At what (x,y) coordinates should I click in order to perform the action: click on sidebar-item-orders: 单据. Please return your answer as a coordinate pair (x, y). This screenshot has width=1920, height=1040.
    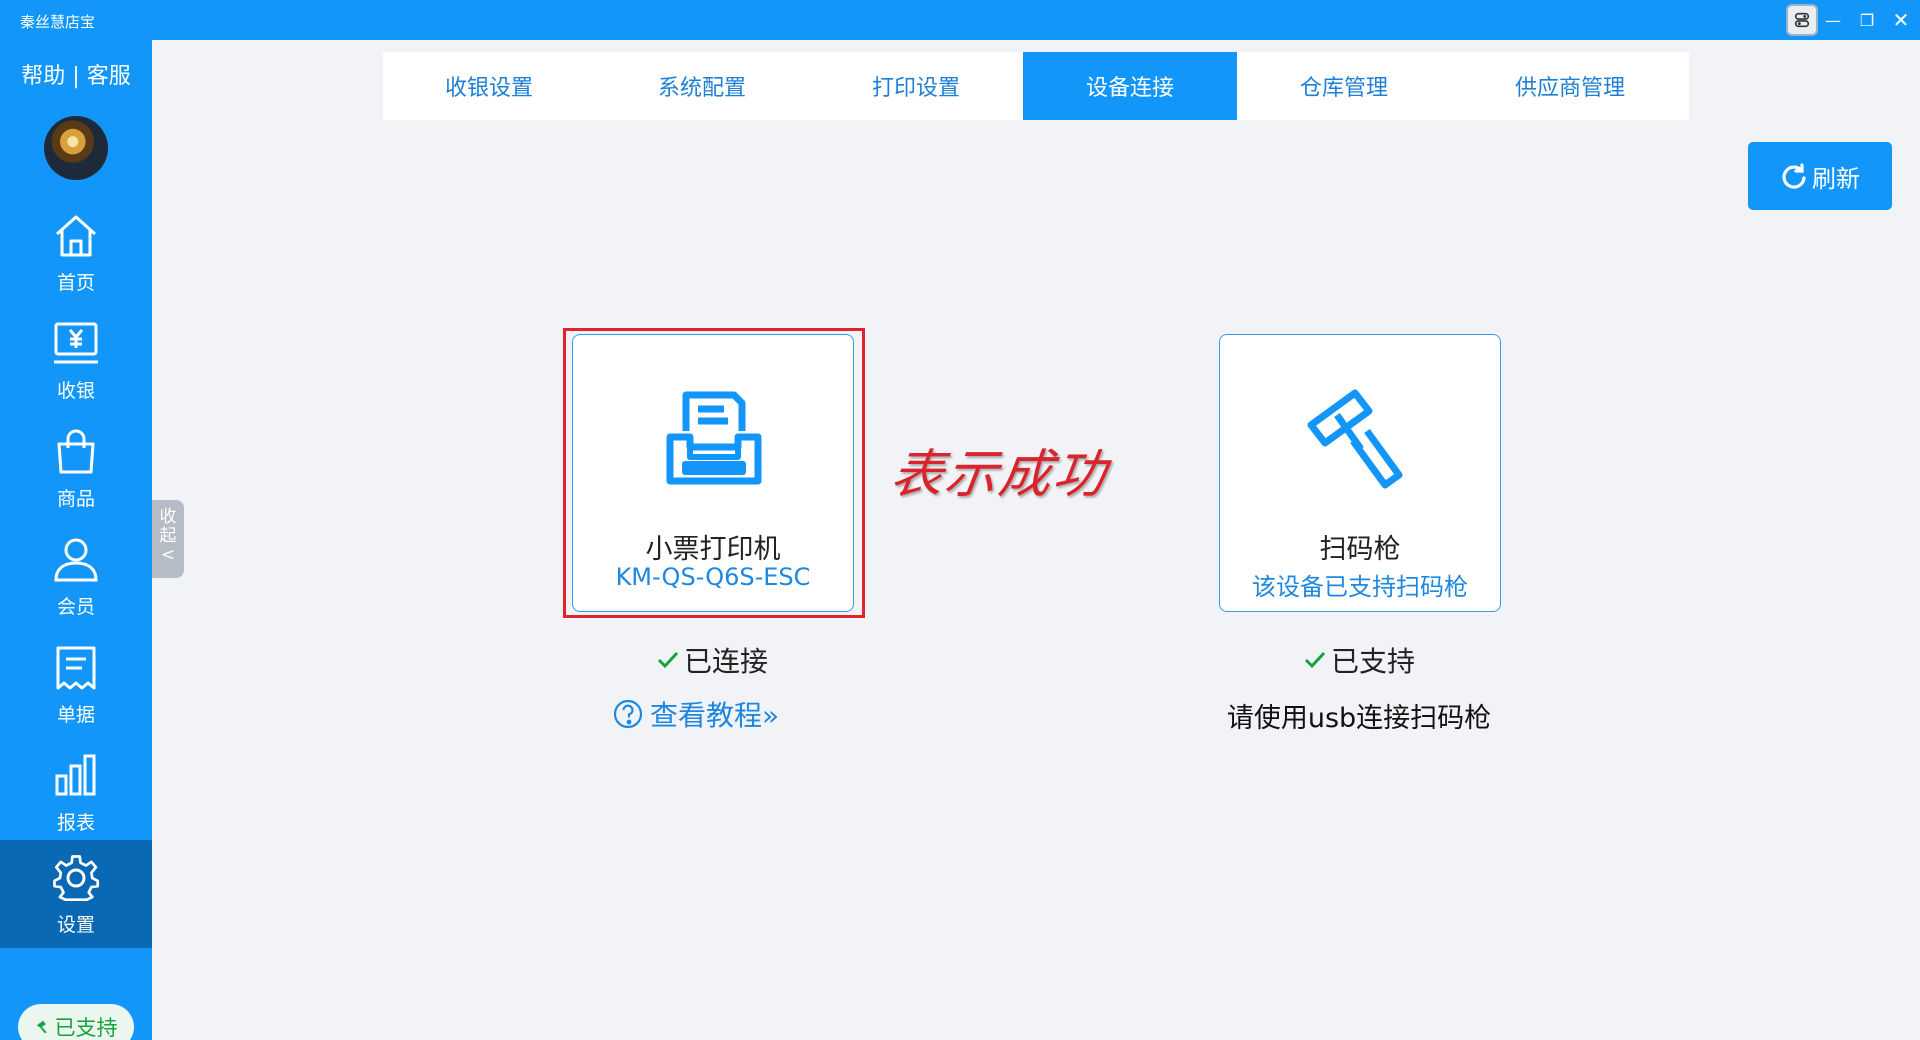
    Looking at the image, I should click on (76, 684).